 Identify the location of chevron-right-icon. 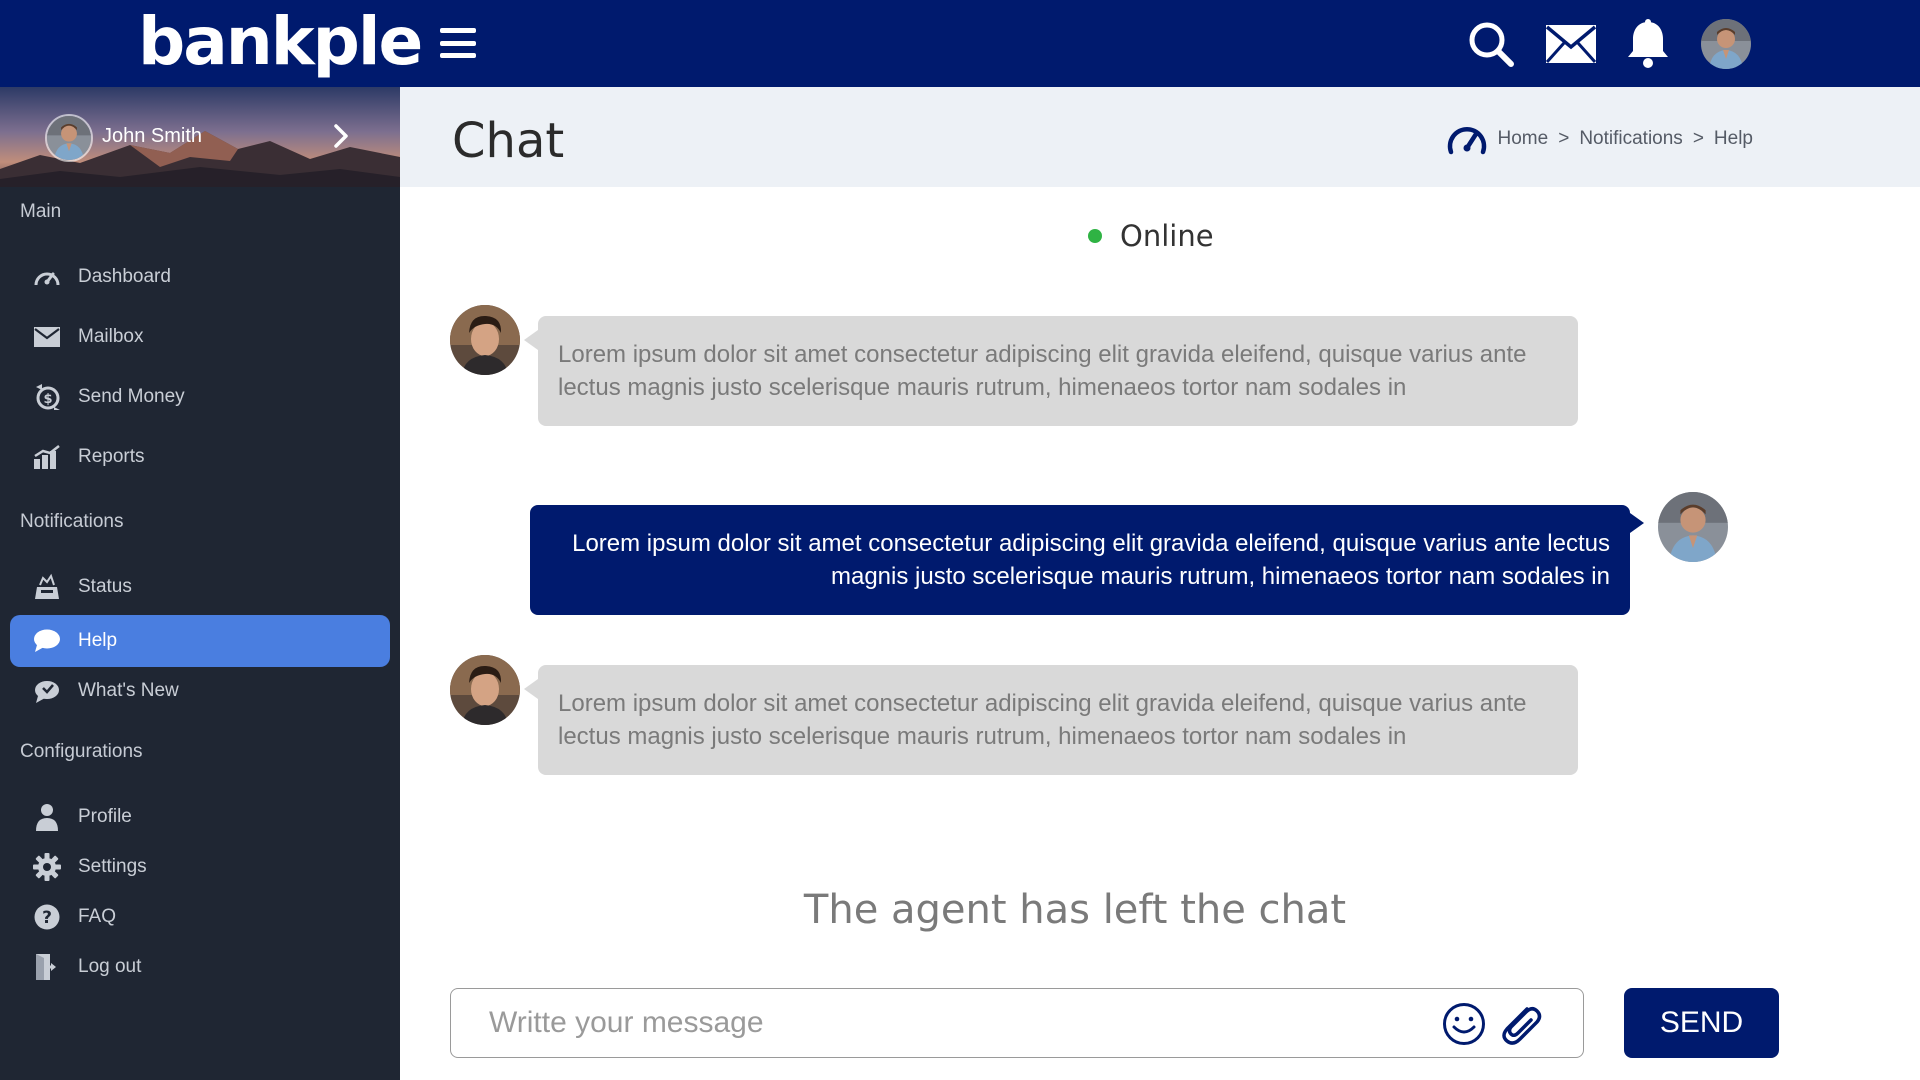
(341, 136).